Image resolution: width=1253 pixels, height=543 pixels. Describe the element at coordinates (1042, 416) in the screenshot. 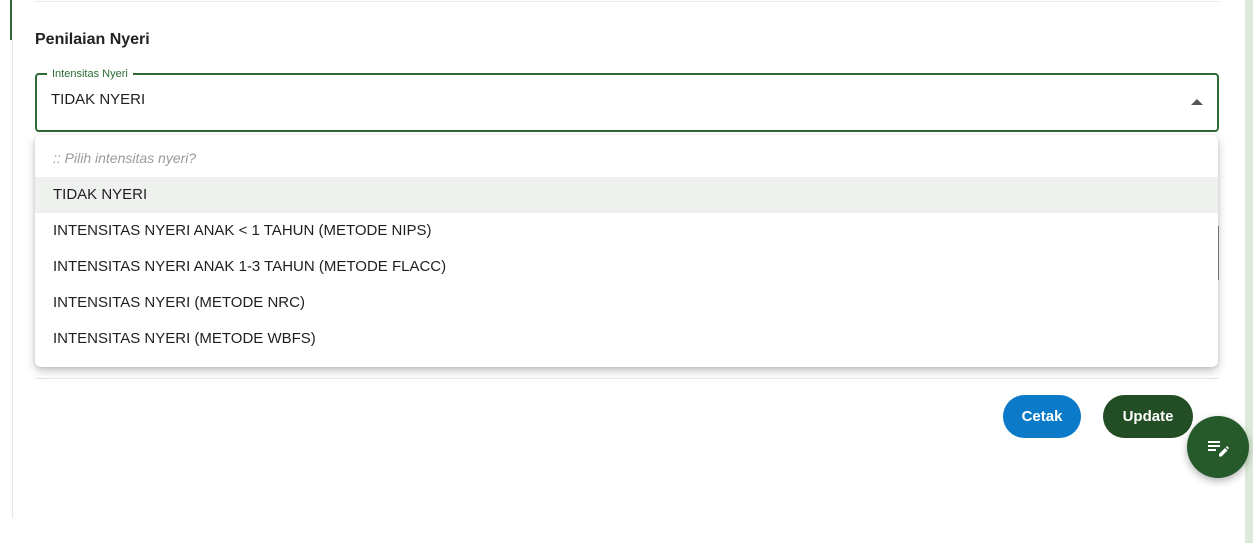

I see `cetak-button: Cetak` at that location.